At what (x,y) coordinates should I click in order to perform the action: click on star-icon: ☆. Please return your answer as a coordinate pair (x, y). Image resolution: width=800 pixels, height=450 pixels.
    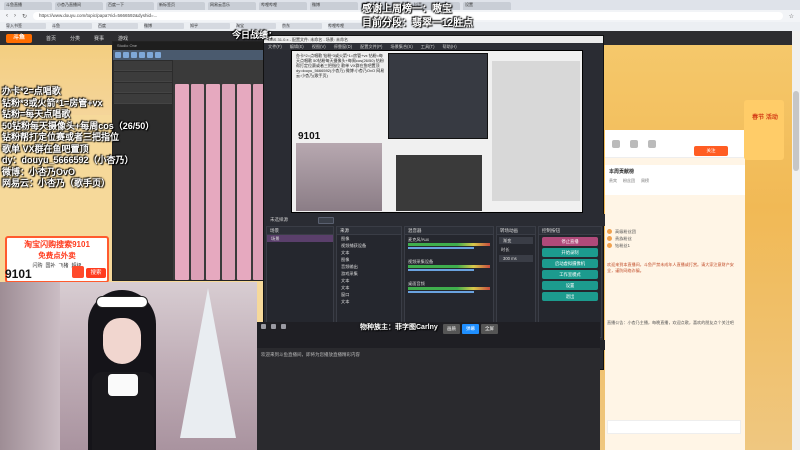
    Looking at the image, I should click on (791, 16).